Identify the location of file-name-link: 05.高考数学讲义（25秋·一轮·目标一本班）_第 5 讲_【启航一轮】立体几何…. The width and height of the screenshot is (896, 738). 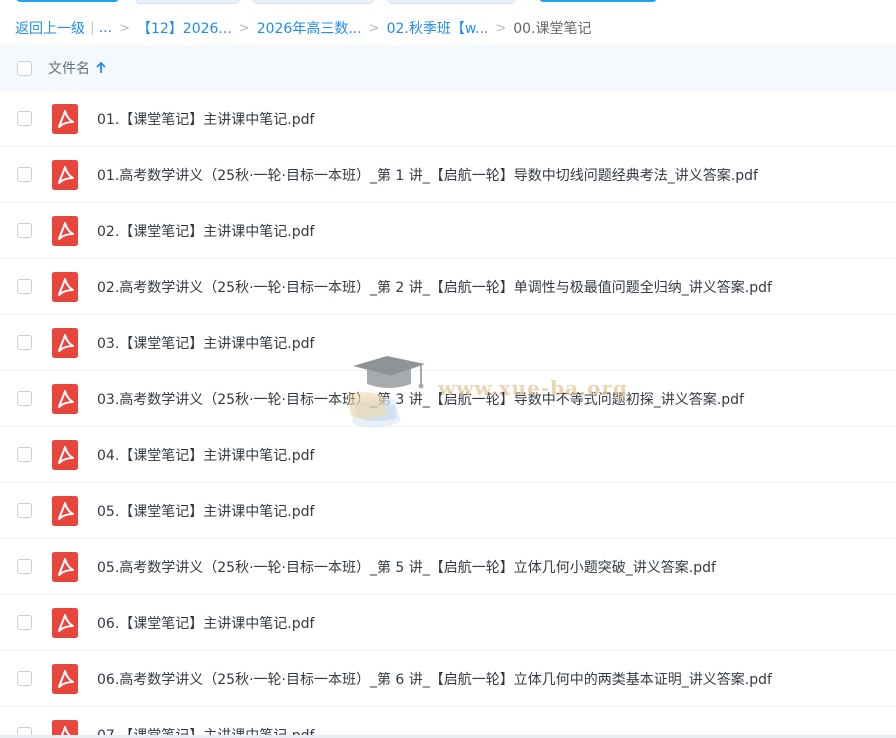
(406, 567).